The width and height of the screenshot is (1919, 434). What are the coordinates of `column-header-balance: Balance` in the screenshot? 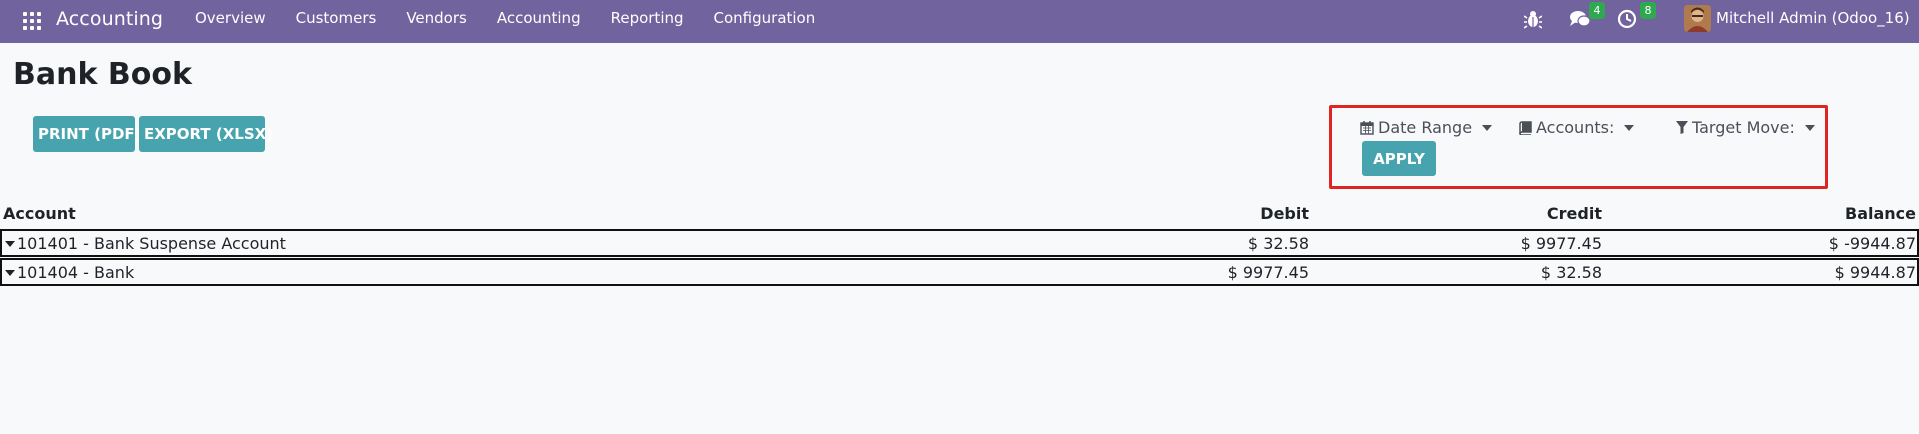 It's located at (1880, 213).